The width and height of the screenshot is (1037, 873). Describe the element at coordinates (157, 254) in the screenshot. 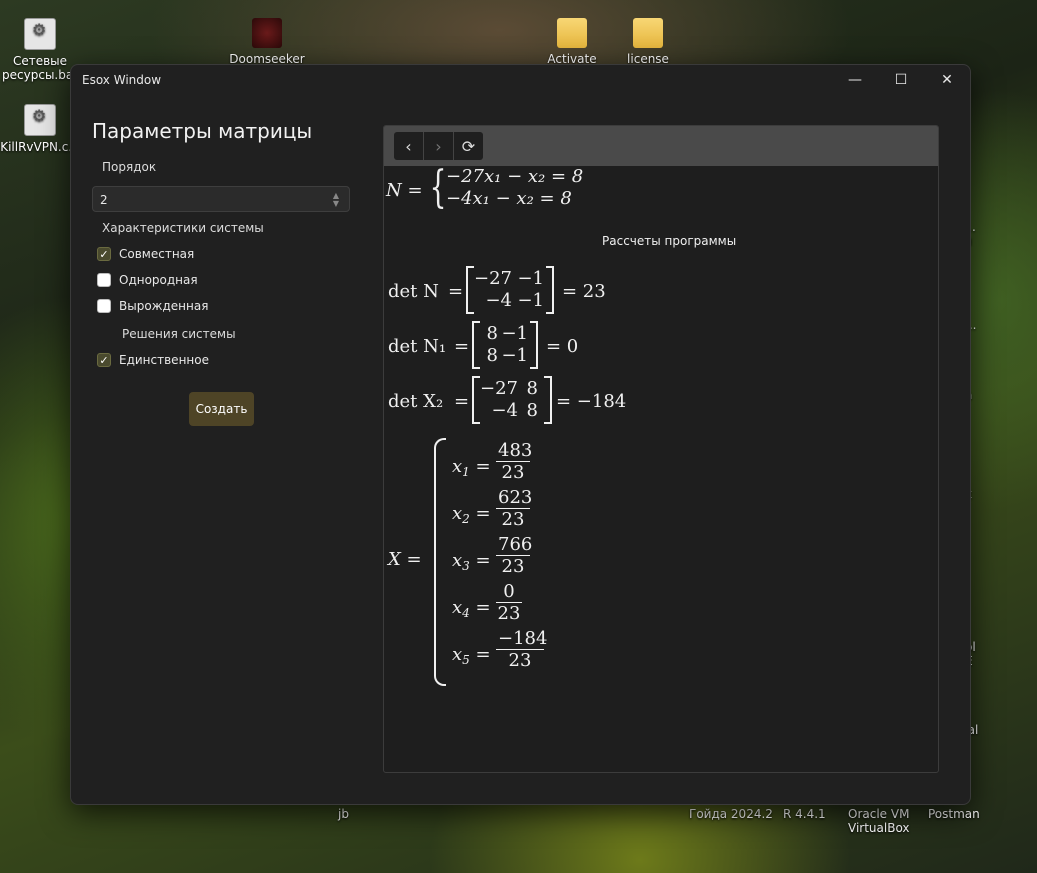

I see `checkbox-label: Совместная` at that location.